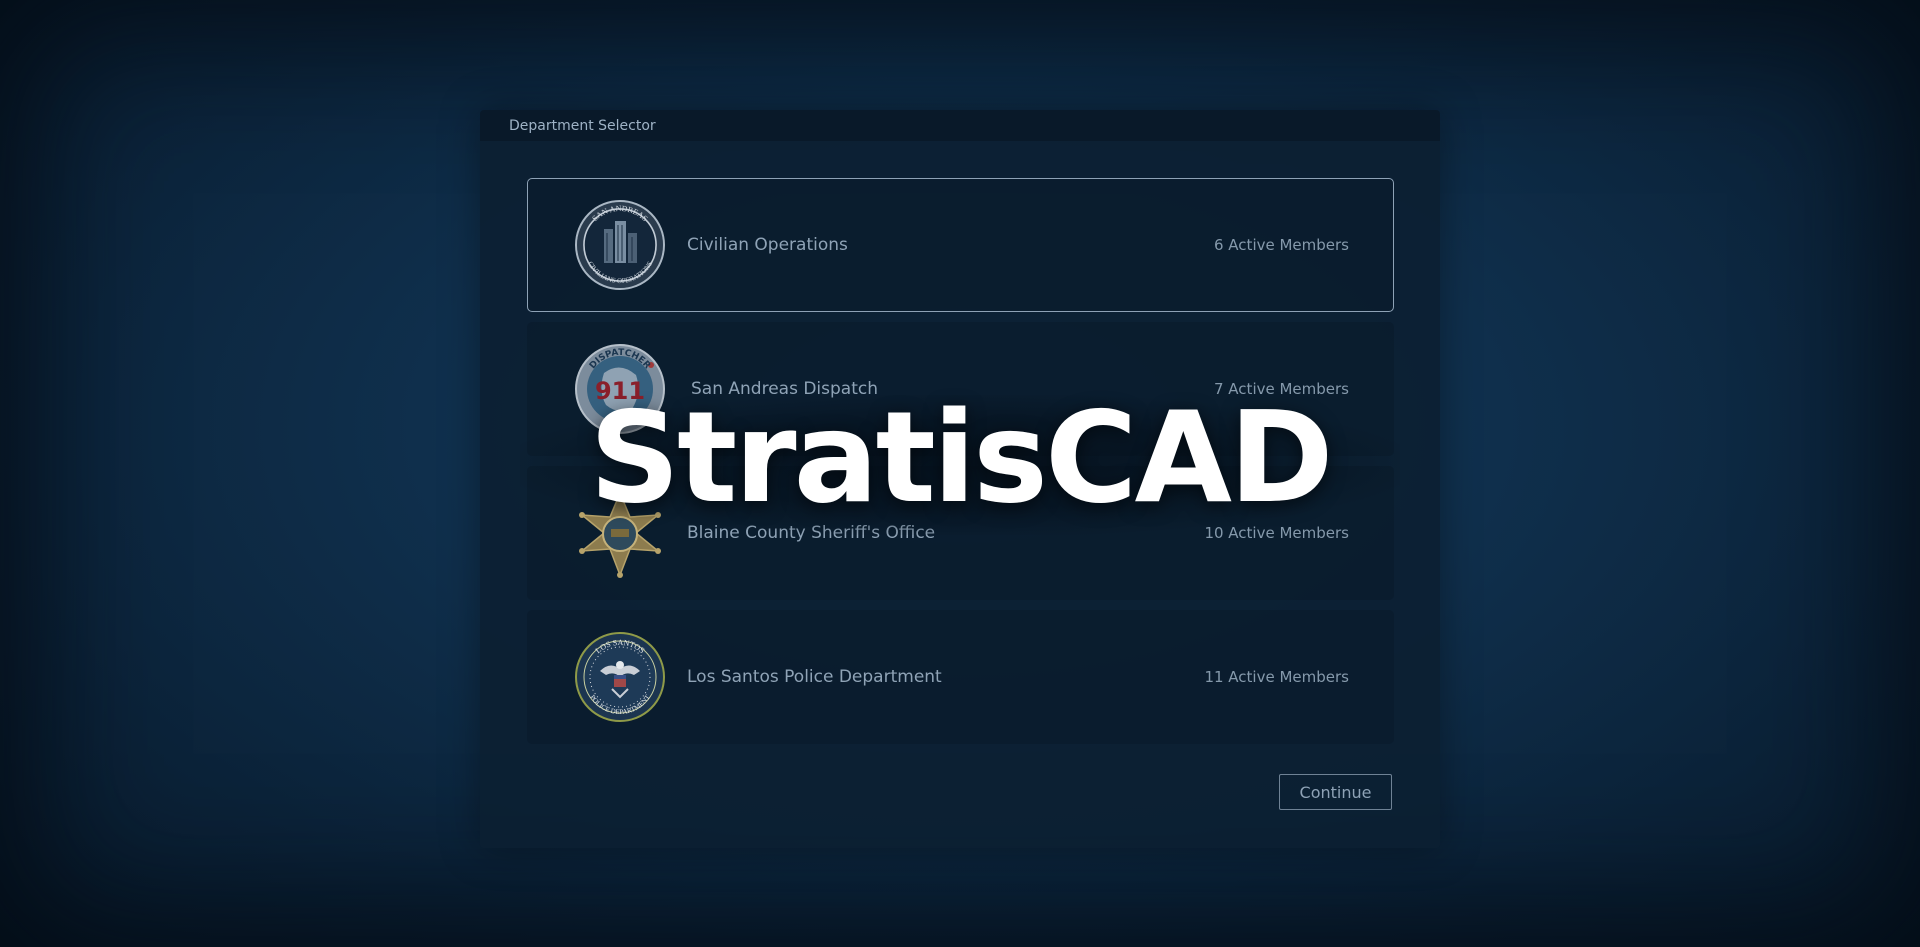 The width and height of the screenshot is (1920, 947). I want to click on department-member-count: 6 Active Members, so click(1281, 245).